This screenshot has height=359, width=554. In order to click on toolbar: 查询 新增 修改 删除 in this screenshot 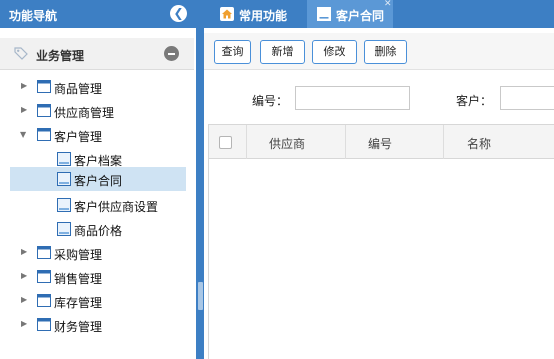, I will do `click(379, 51)`.